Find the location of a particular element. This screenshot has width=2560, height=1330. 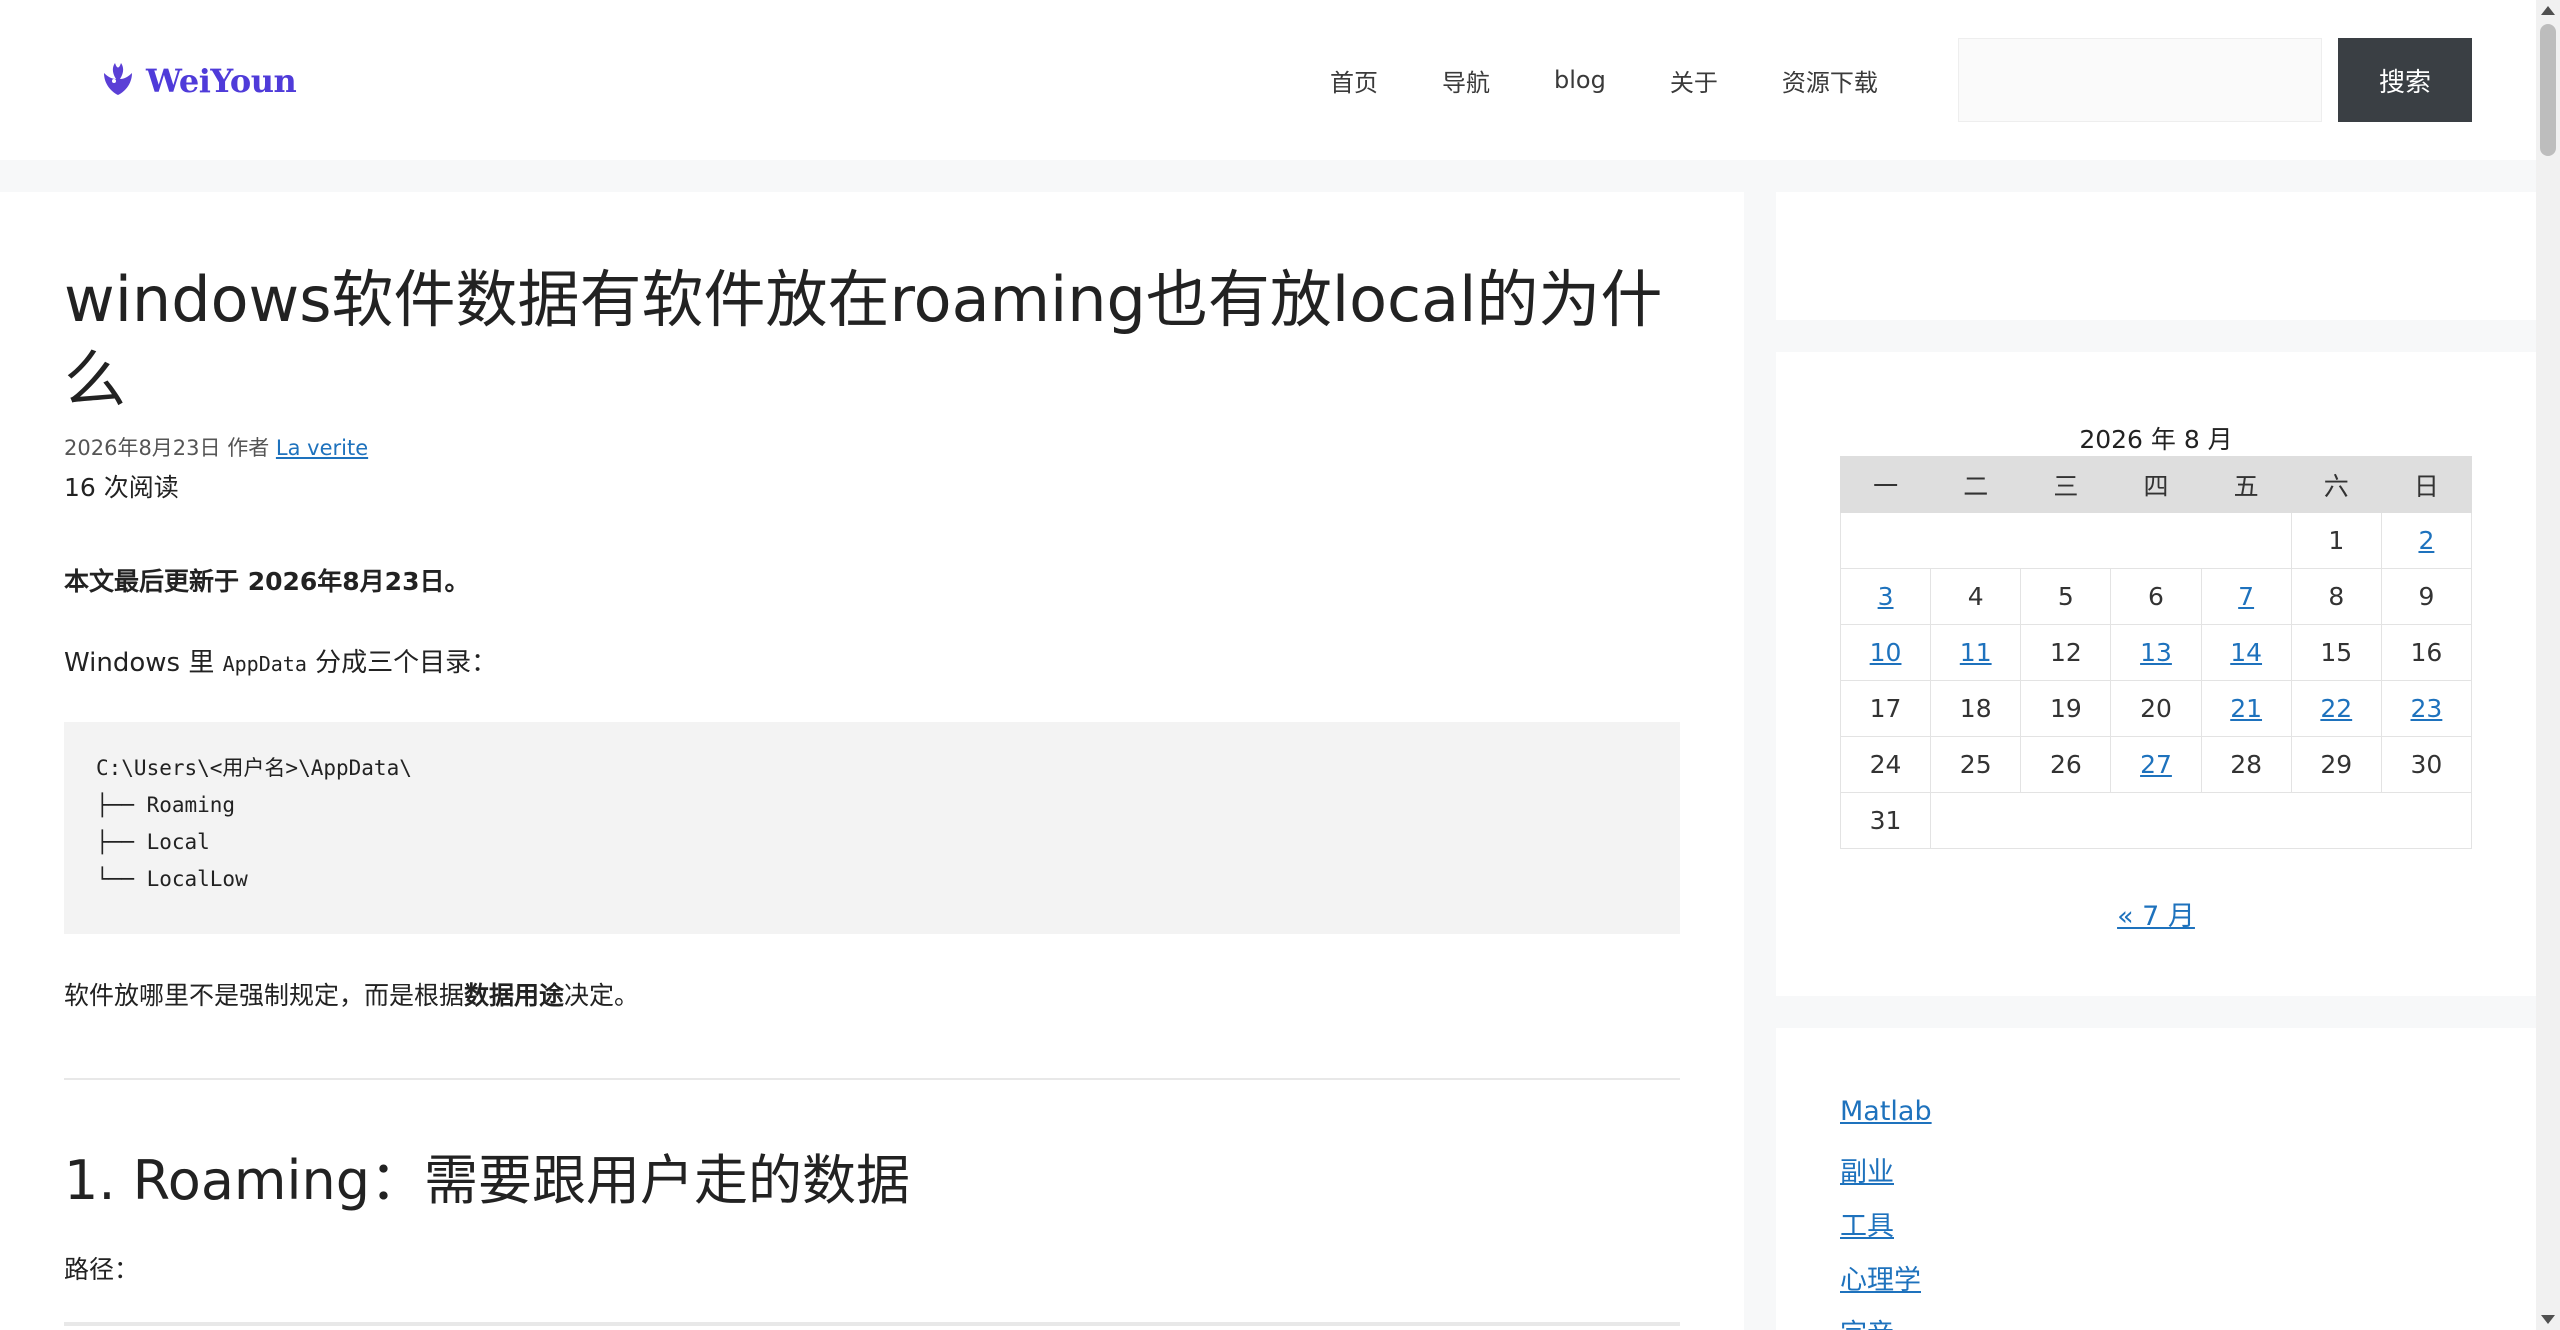

section-heading: 1. Roaming：需要跟用户走的数据 is located at coordinates (487, 1180).